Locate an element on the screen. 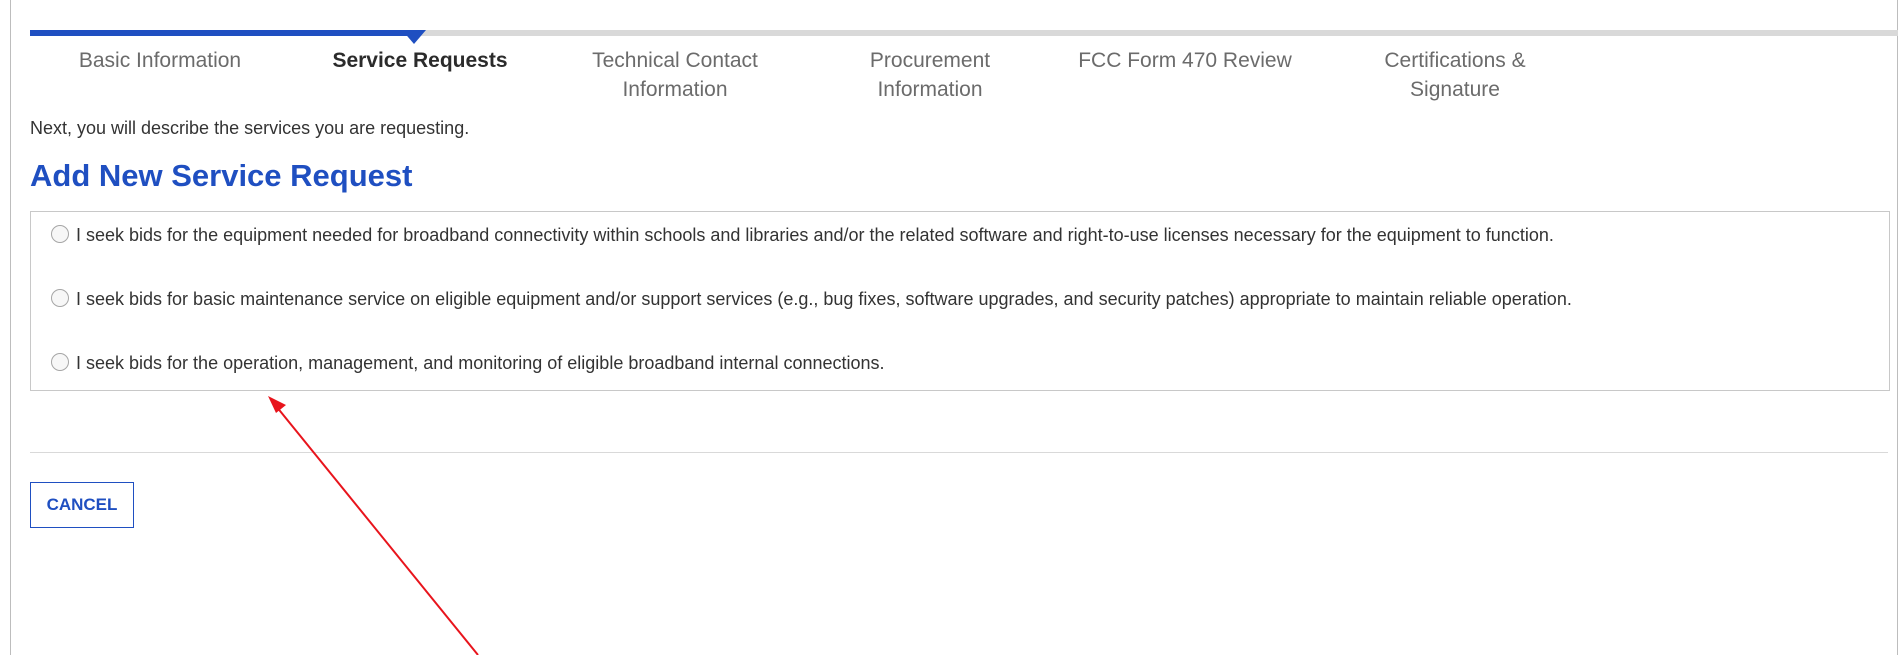 The width and height of the screenshot is (1898, 655). progress-fill is located at coordinates (225, 33).